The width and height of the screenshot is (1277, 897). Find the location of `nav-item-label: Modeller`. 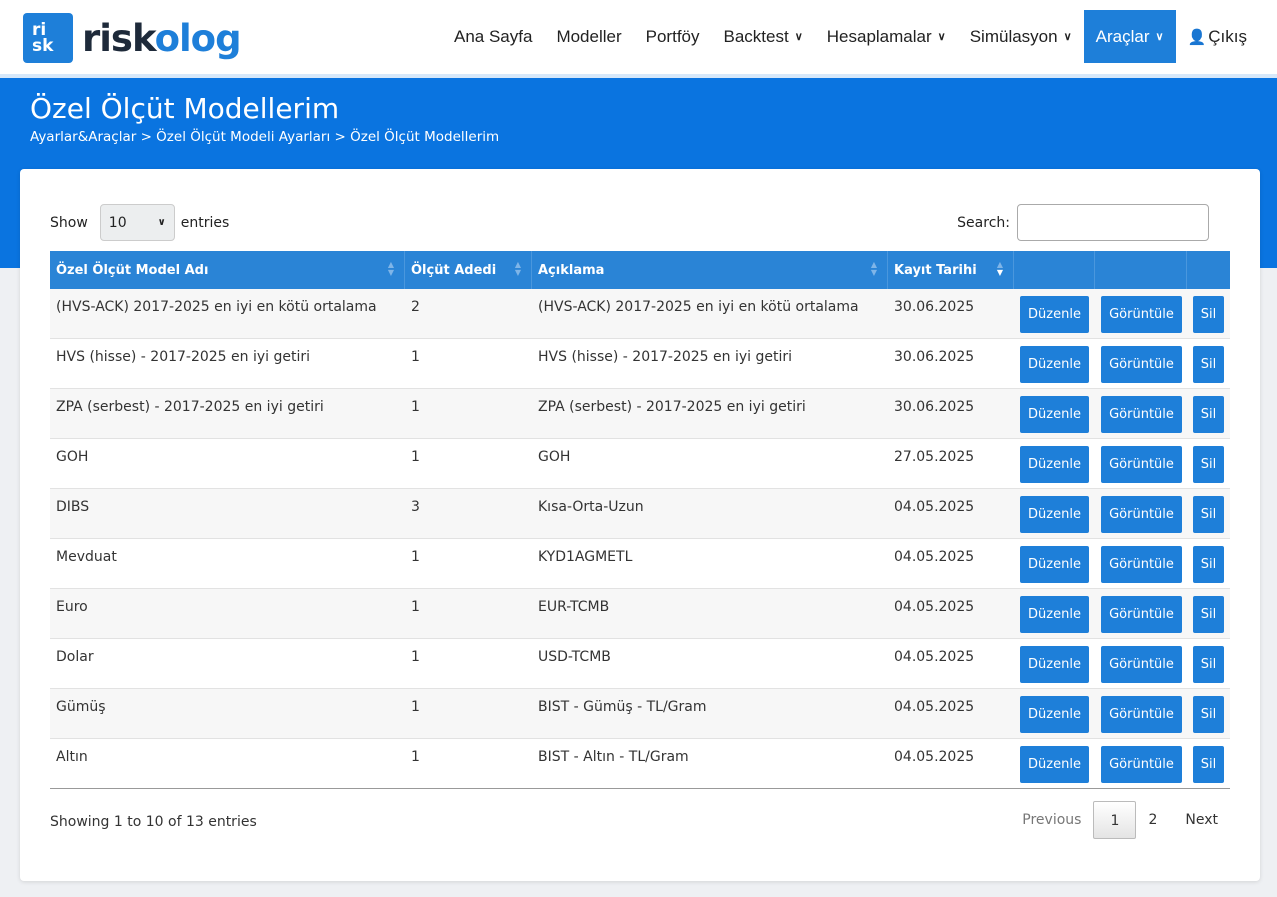

nav-item-label: Modeller is located at coordinates (589, 36).